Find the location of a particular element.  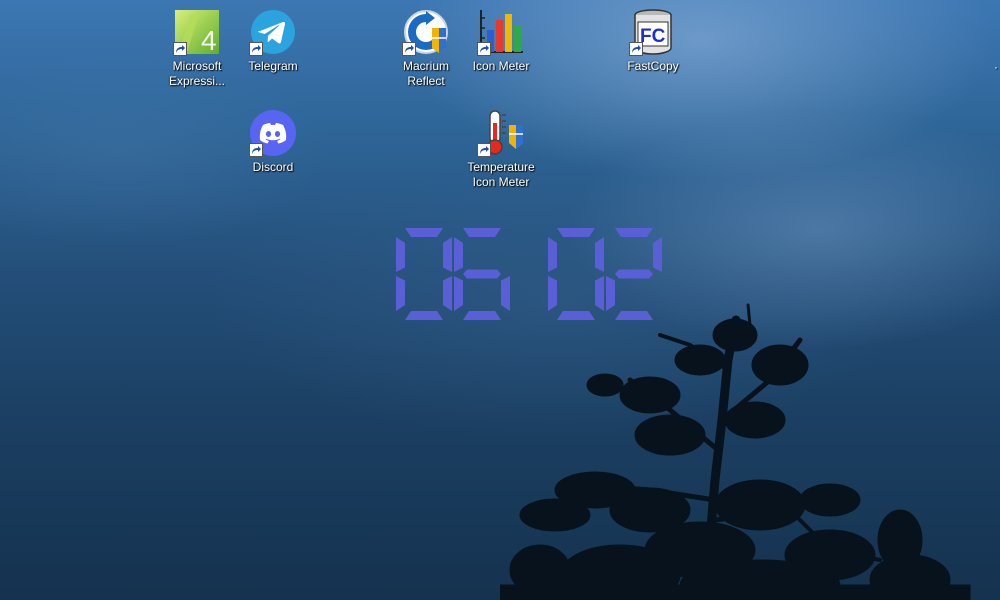

icon-label: Temperature Icon Meter is located at coordinates (501, 174).